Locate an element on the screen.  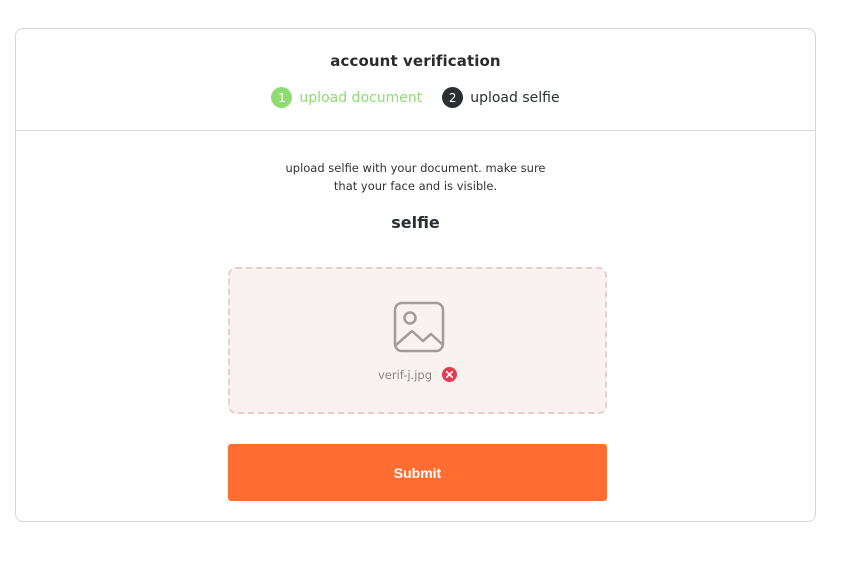
selfie-dropzone: verif-j.jpg is located at coordinates (417, 340).